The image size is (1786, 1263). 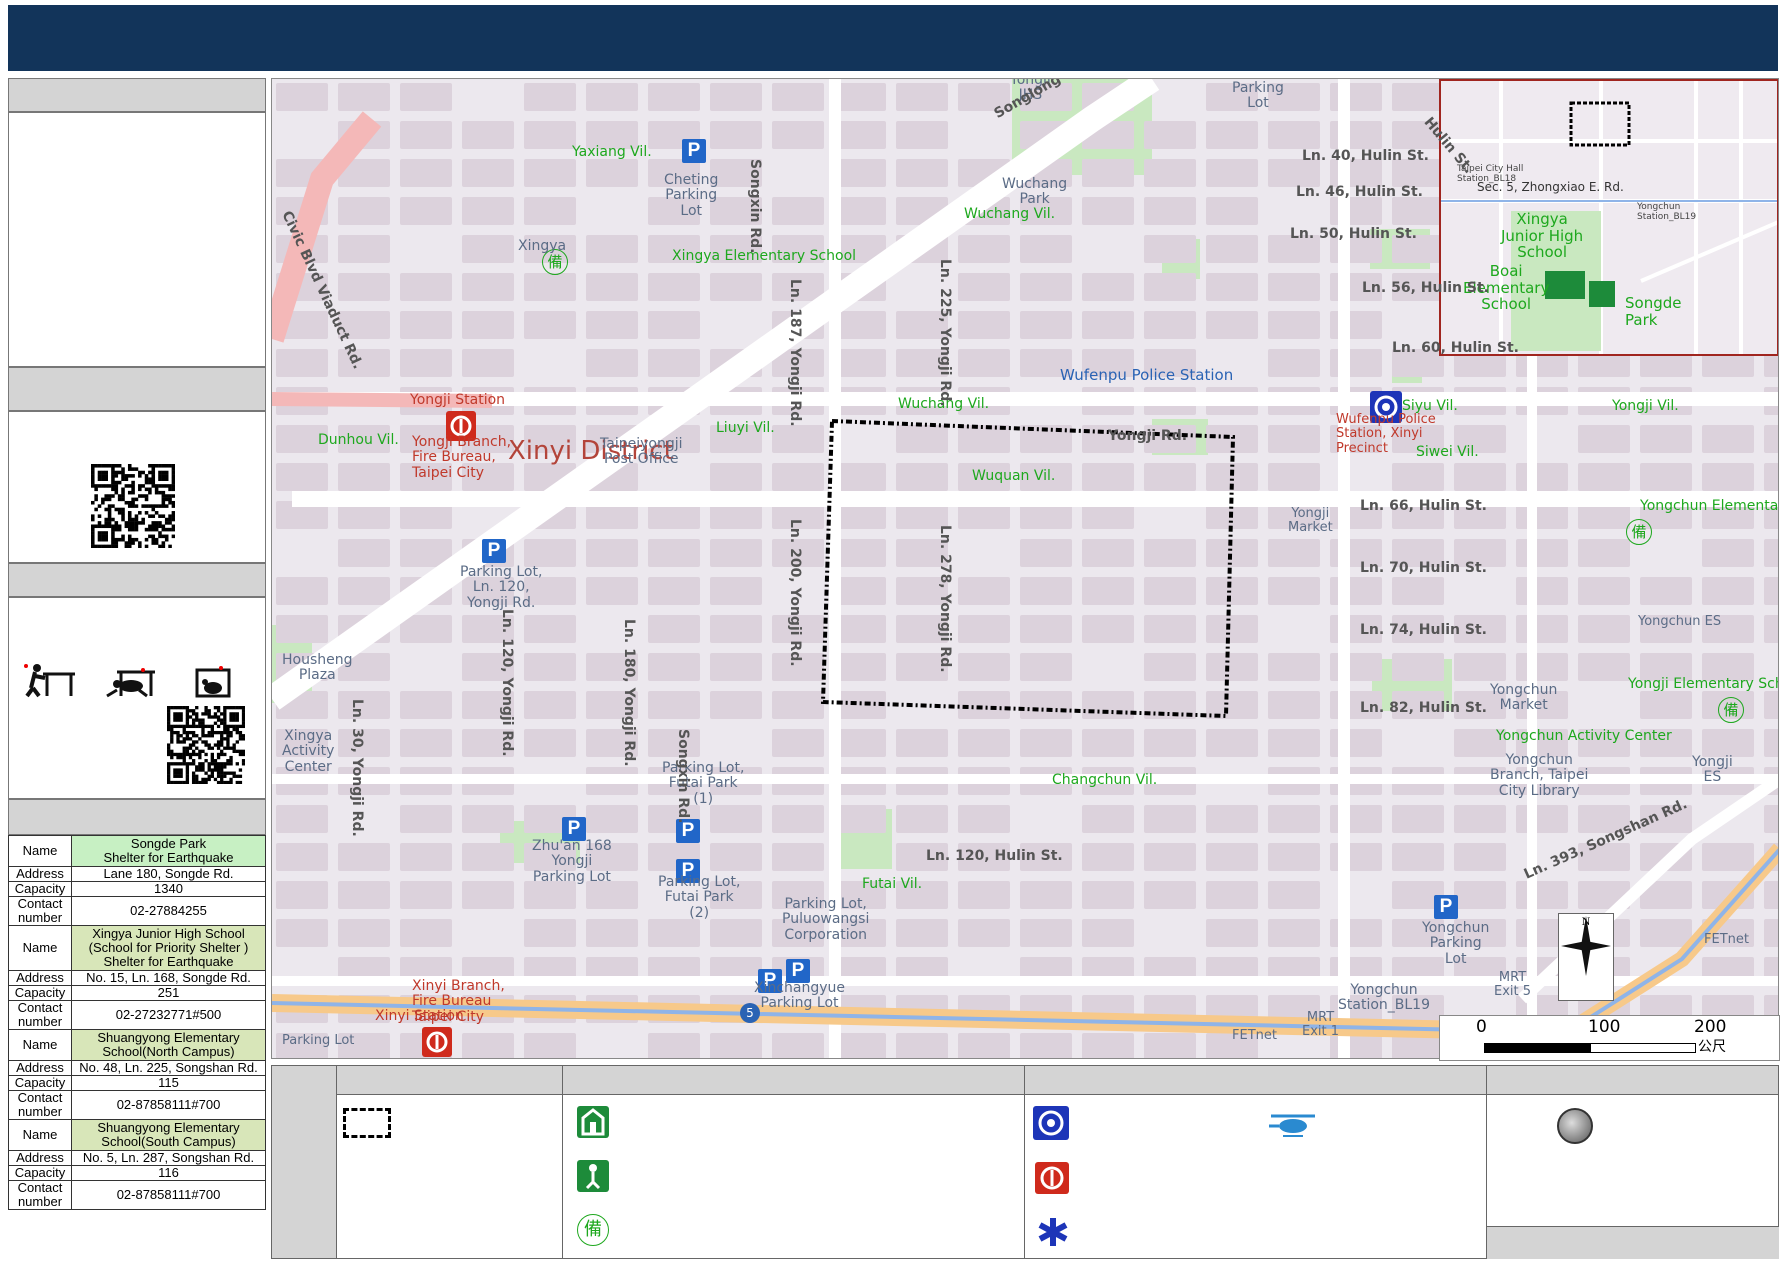 What do you see at coordinates (945, 599) in the screenshot?
I see `road-label: Ln. 278, Yongji Rd.` at bounding box center [945, 599].